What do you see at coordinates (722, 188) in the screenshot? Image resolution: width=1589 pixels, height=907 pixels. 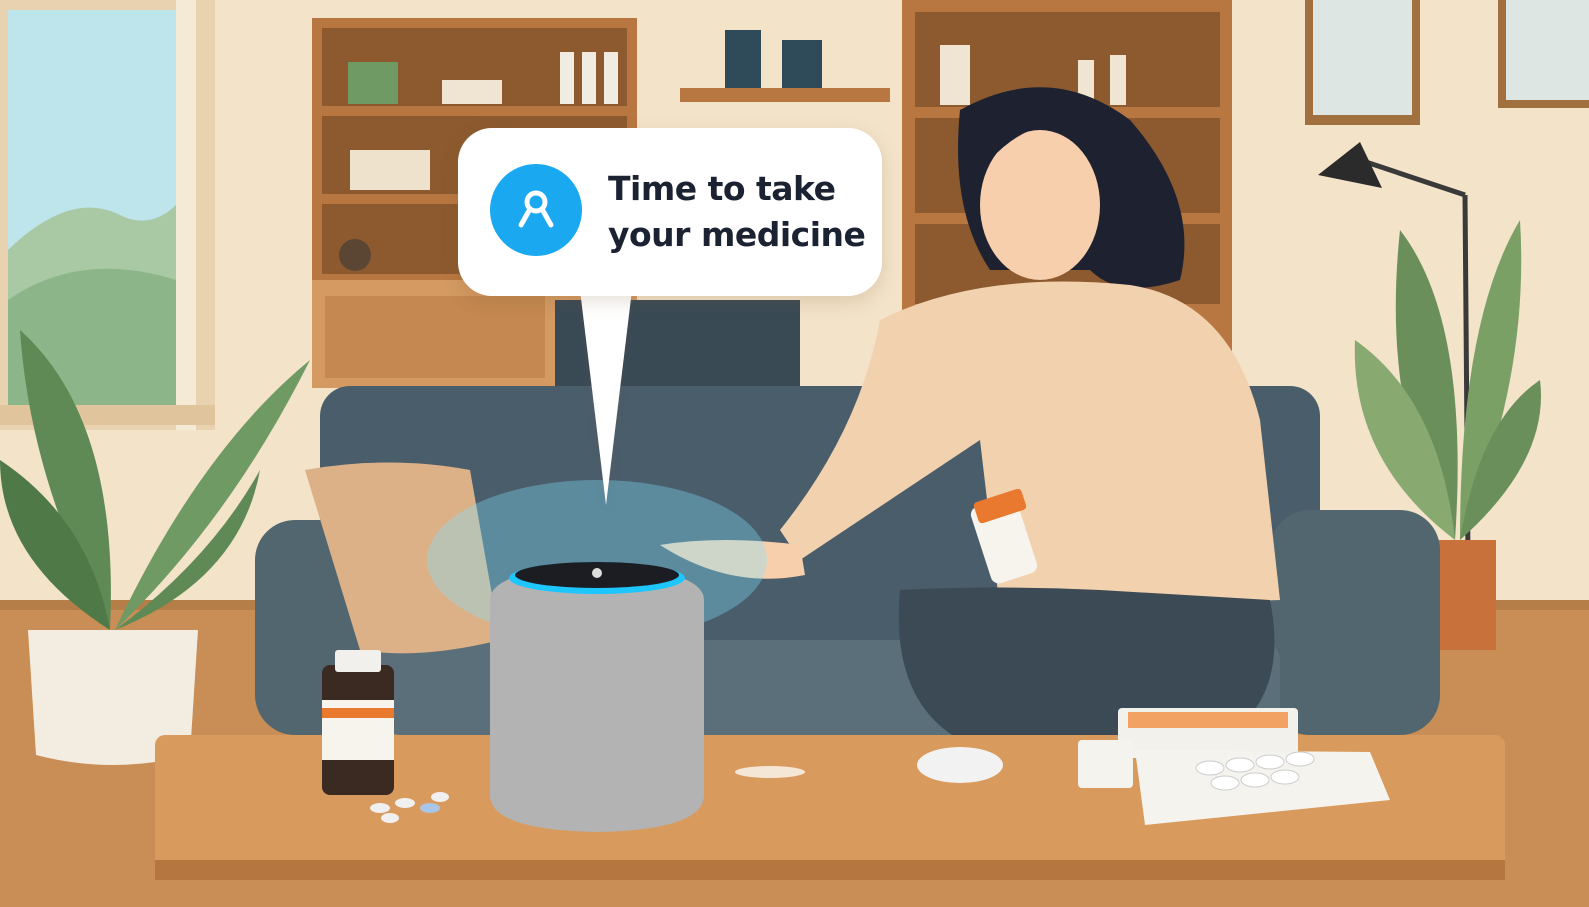 I see `reminder-line-1: Time to take` at bounding box center [722, 188].